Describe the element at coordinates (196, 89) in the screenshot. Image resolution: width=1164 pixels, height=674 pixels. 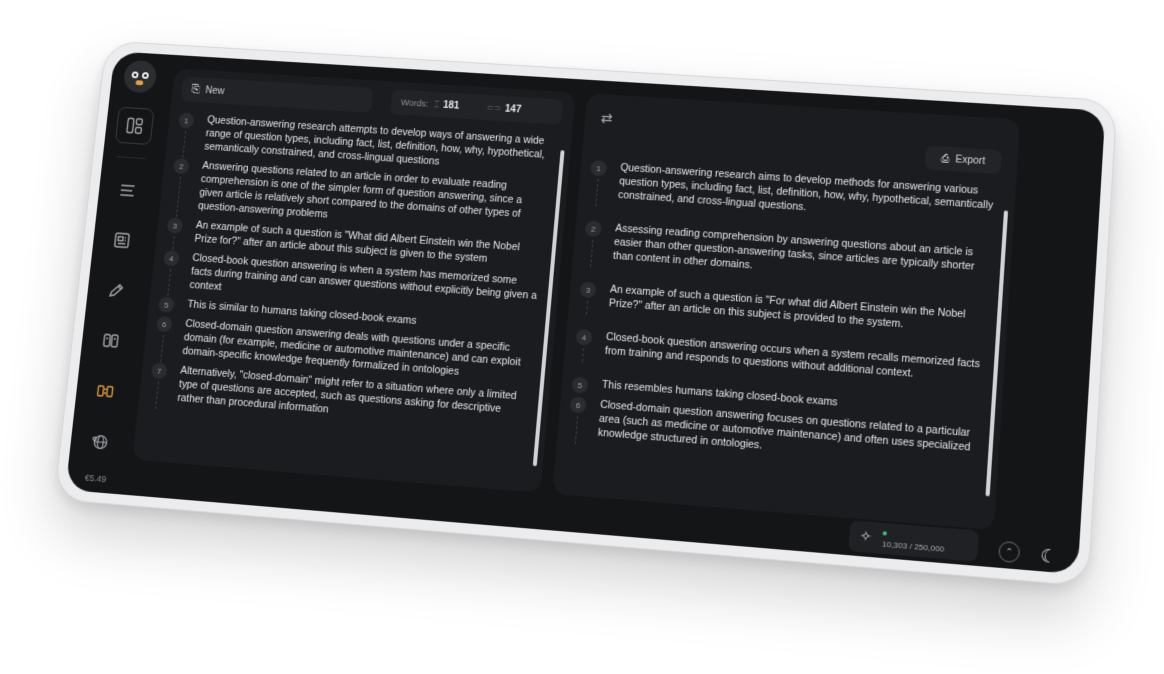
I see `new-document-icon: ⎘` at that location.